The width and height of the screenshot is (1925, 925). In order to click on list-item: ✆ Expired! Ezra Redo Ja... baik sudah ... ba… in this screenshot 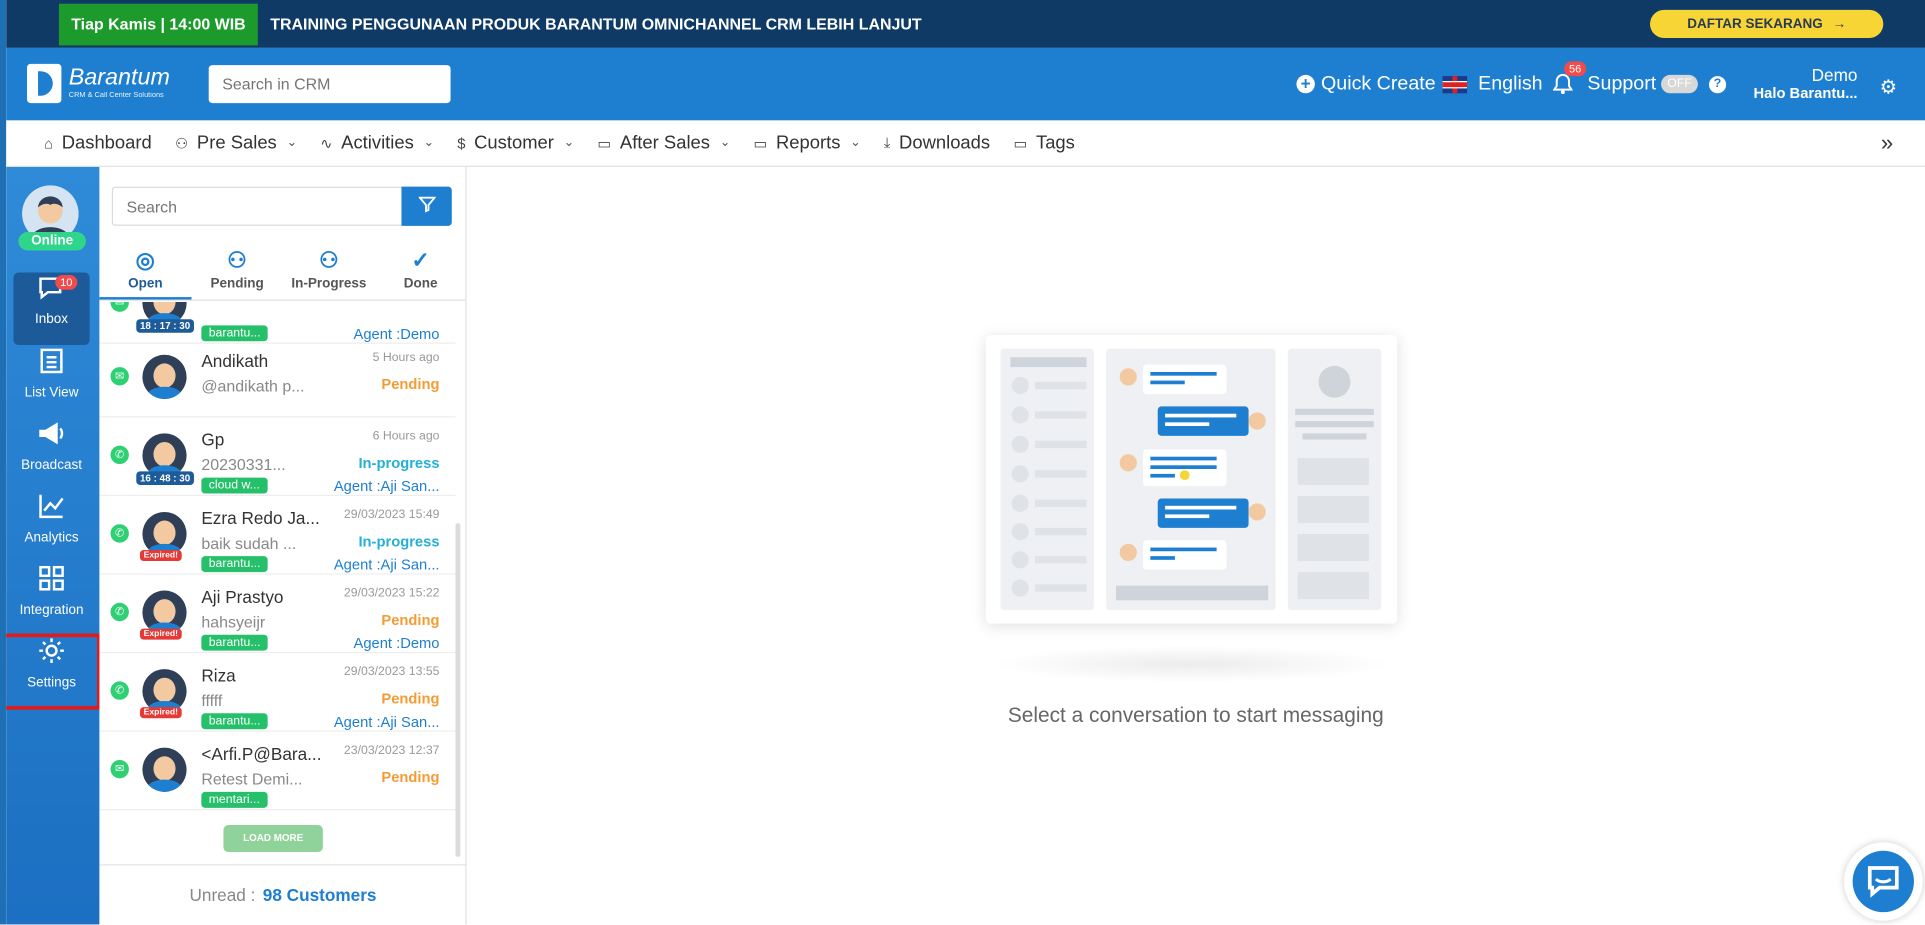, I will do `click(277, 535)`.